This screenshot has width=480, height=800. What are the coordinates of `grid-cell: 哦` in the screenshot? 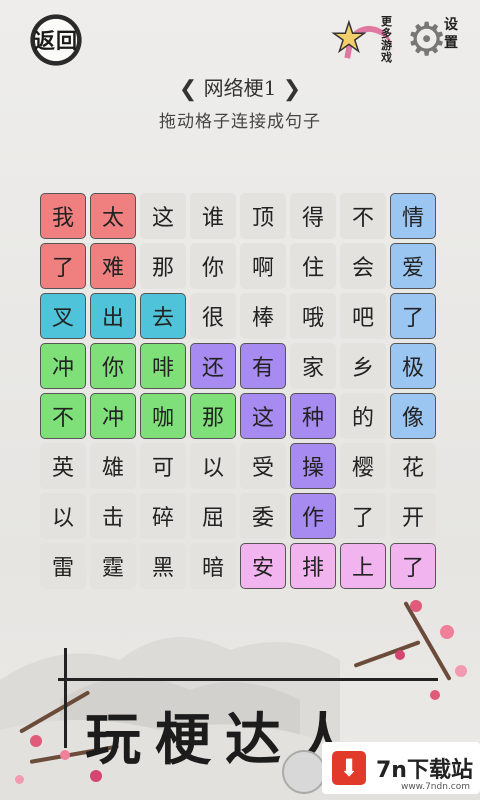 It's located at (313, 316).